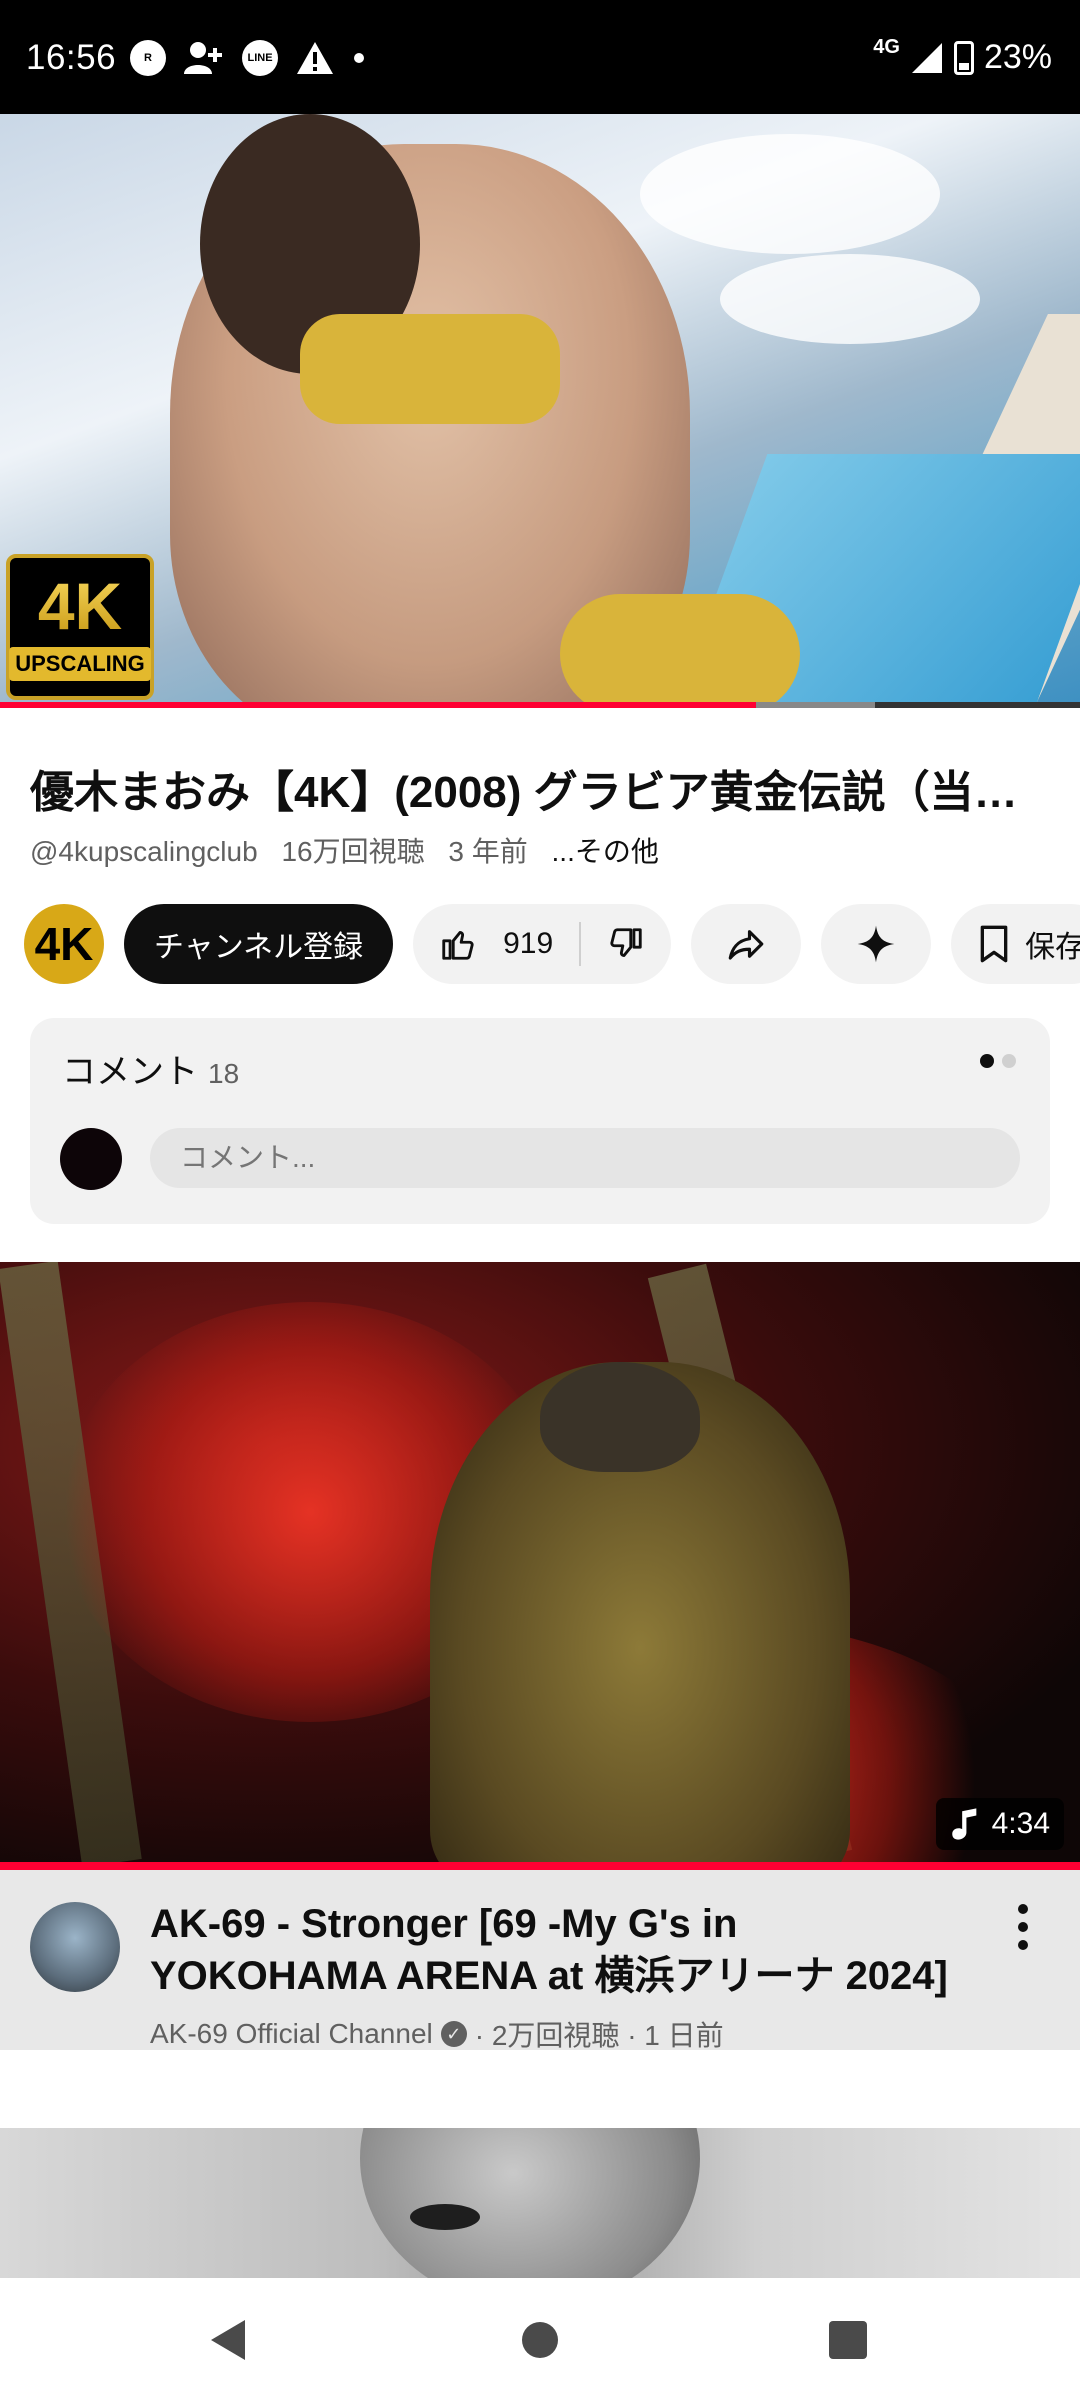 Image resolution: width=1080 pixels, height=2400 pixels. What do you see at coordinates (1015, 944) in the screenshot?
I see `save-button: 保存` at bounding box center [1015, 944].